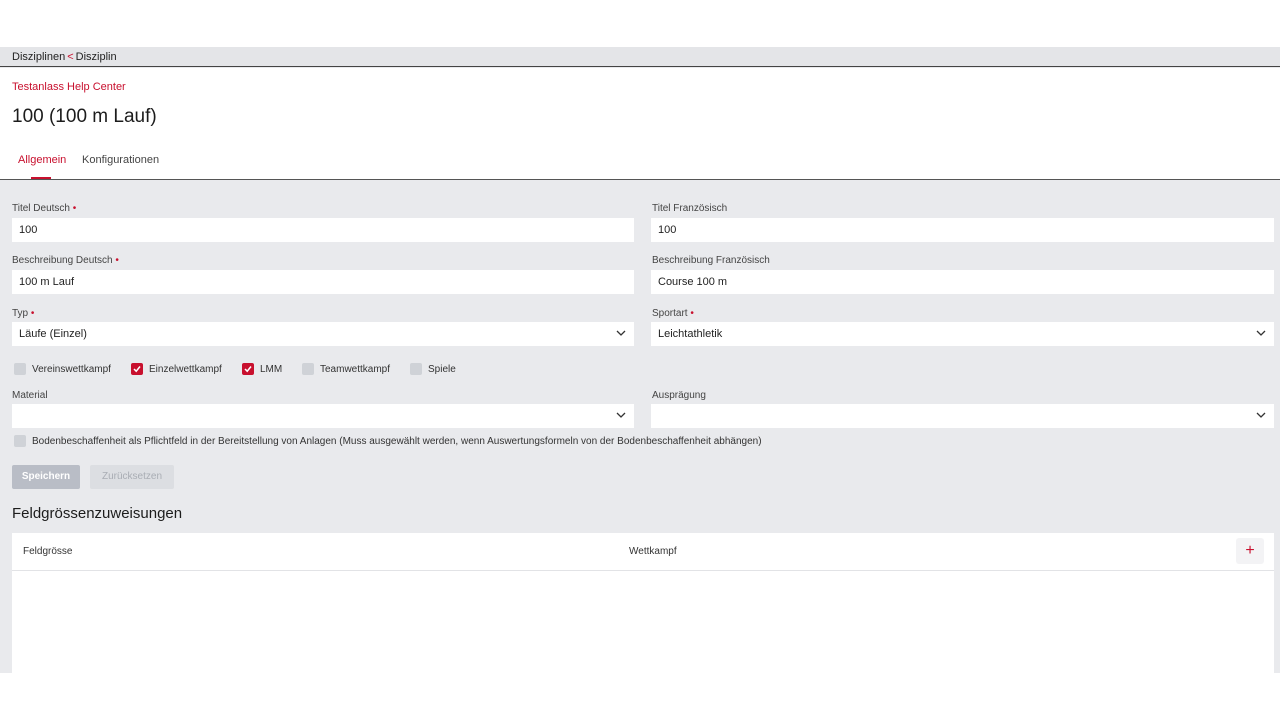 This screenshot has width=1280, height=720. What do you see at coordinates (323, 416) in the screenshot?
I see `material-select` at bounding box center [323, 416].